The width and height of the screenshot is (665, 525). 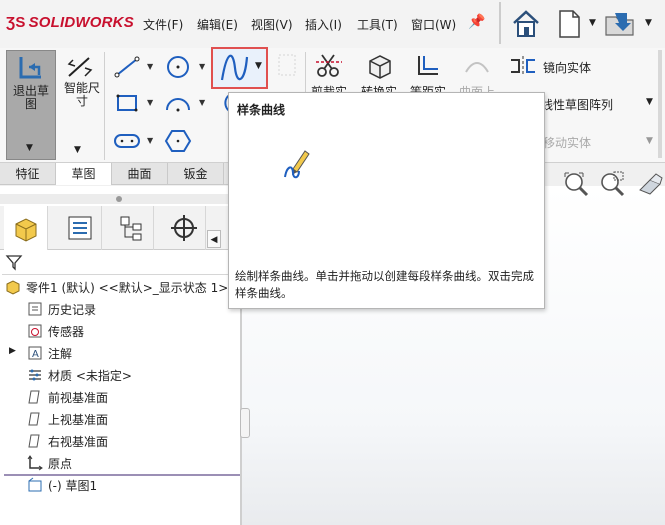 I want to click on tree-item-origin: 原点, so click(x=120, y=463).